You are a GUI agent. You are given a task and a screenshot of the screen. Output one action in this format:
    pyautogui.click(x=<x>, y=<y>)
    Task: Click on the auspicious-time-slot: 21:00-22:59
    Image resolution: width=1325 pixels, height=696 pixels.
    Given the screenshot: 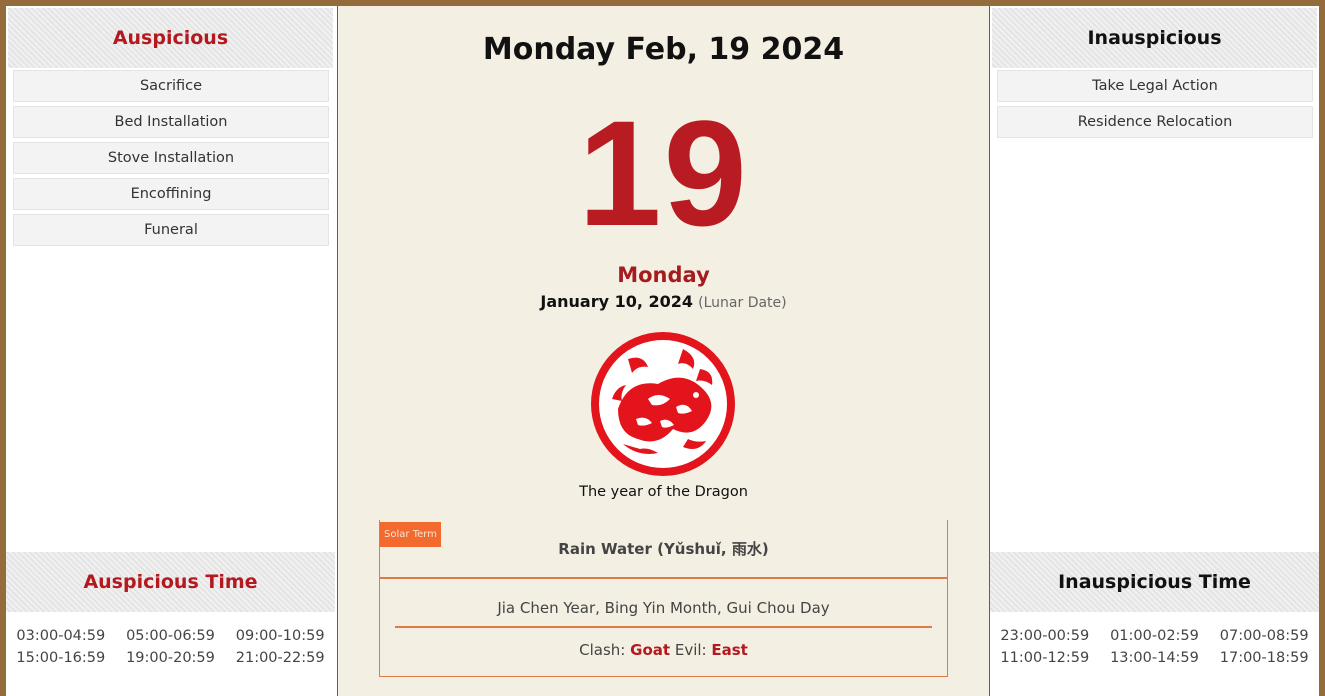 What is the action you would take?
    pyautogui.click(x=280, y=658)
    